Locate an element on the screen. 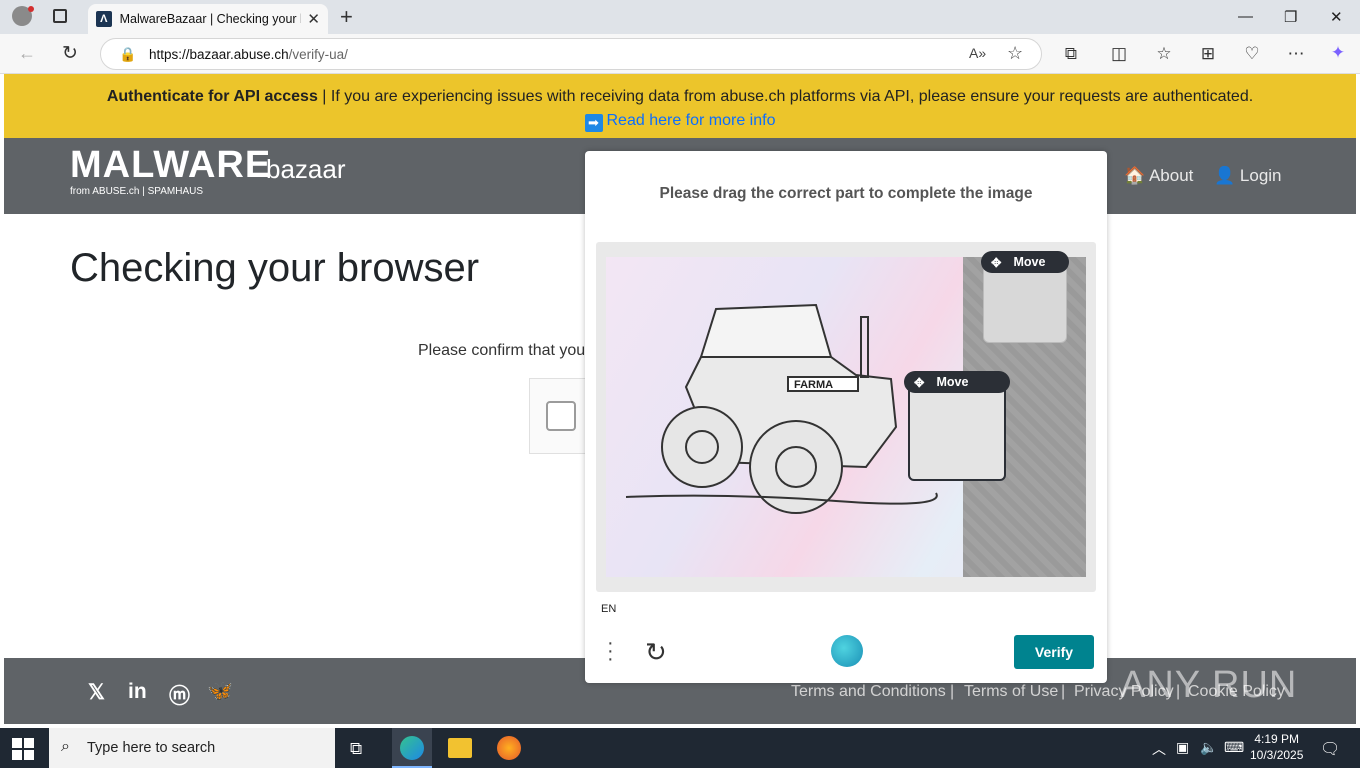 The image size is (1360, 768). nav-login: 👤 Login is located at coordinates (1248, 176).